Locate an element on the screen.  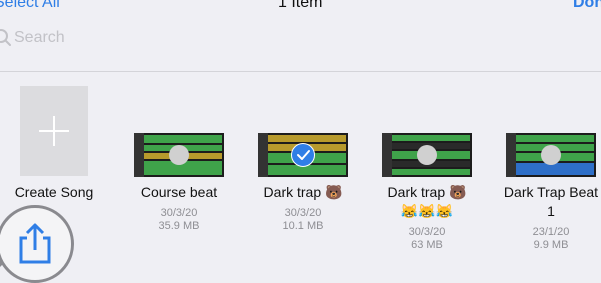
create-song-label: Create Song is located at coordinates (54, 192).